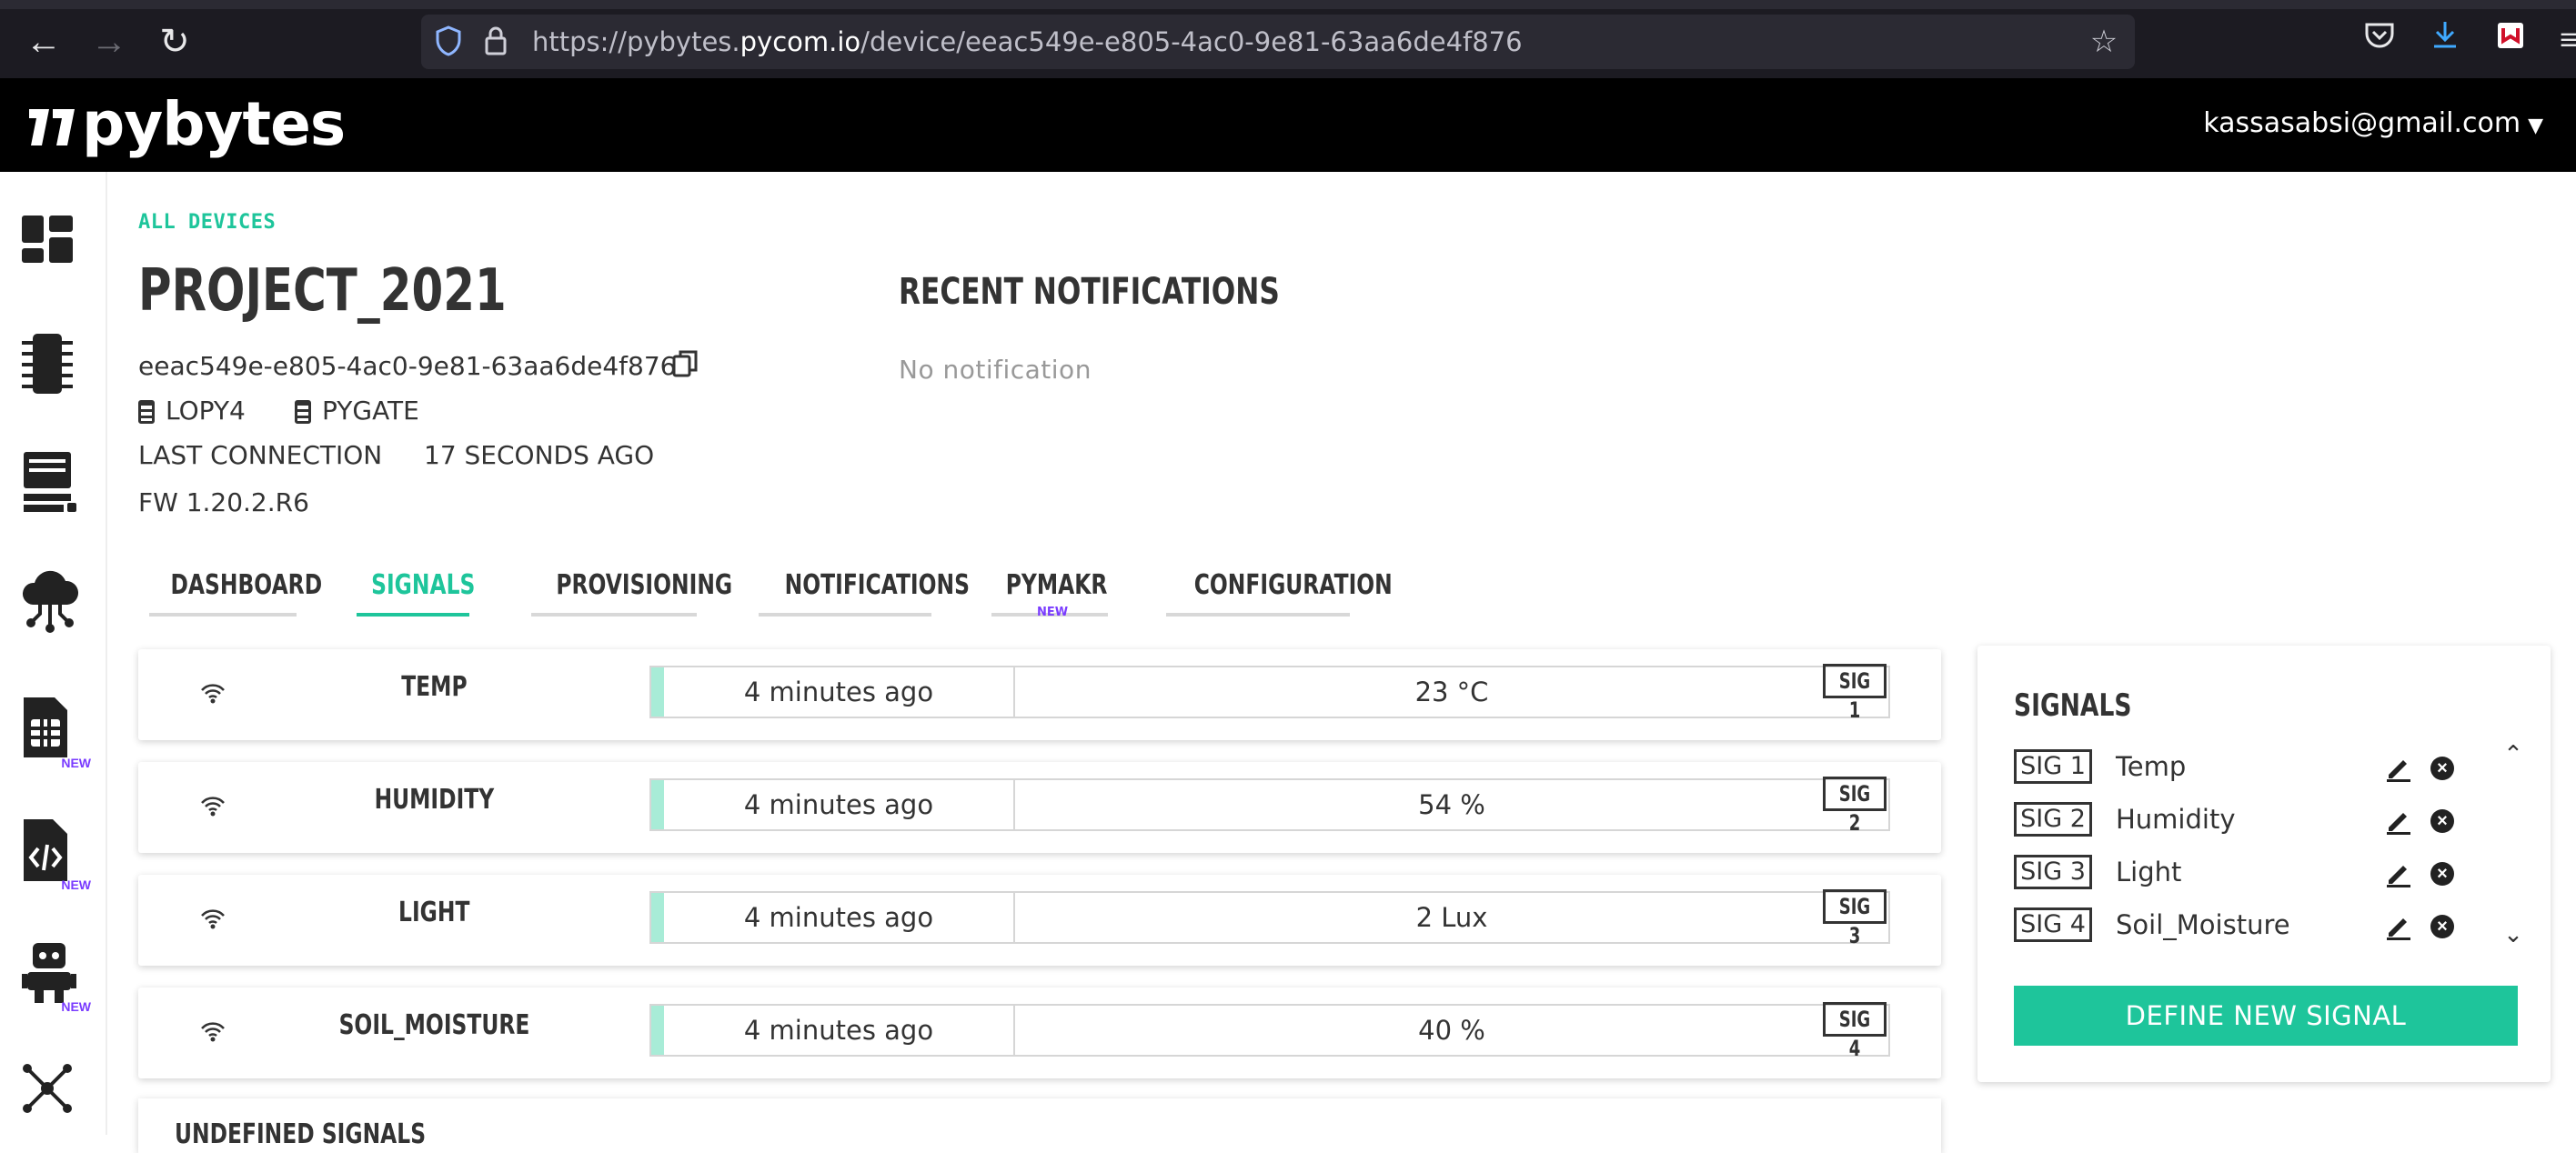 This screenshot has width=2576, height=1153. What do you see at coordinates (174, 42) in the screenshot?
I see `reload-icon: ↻` at bounding box center [174, 42].